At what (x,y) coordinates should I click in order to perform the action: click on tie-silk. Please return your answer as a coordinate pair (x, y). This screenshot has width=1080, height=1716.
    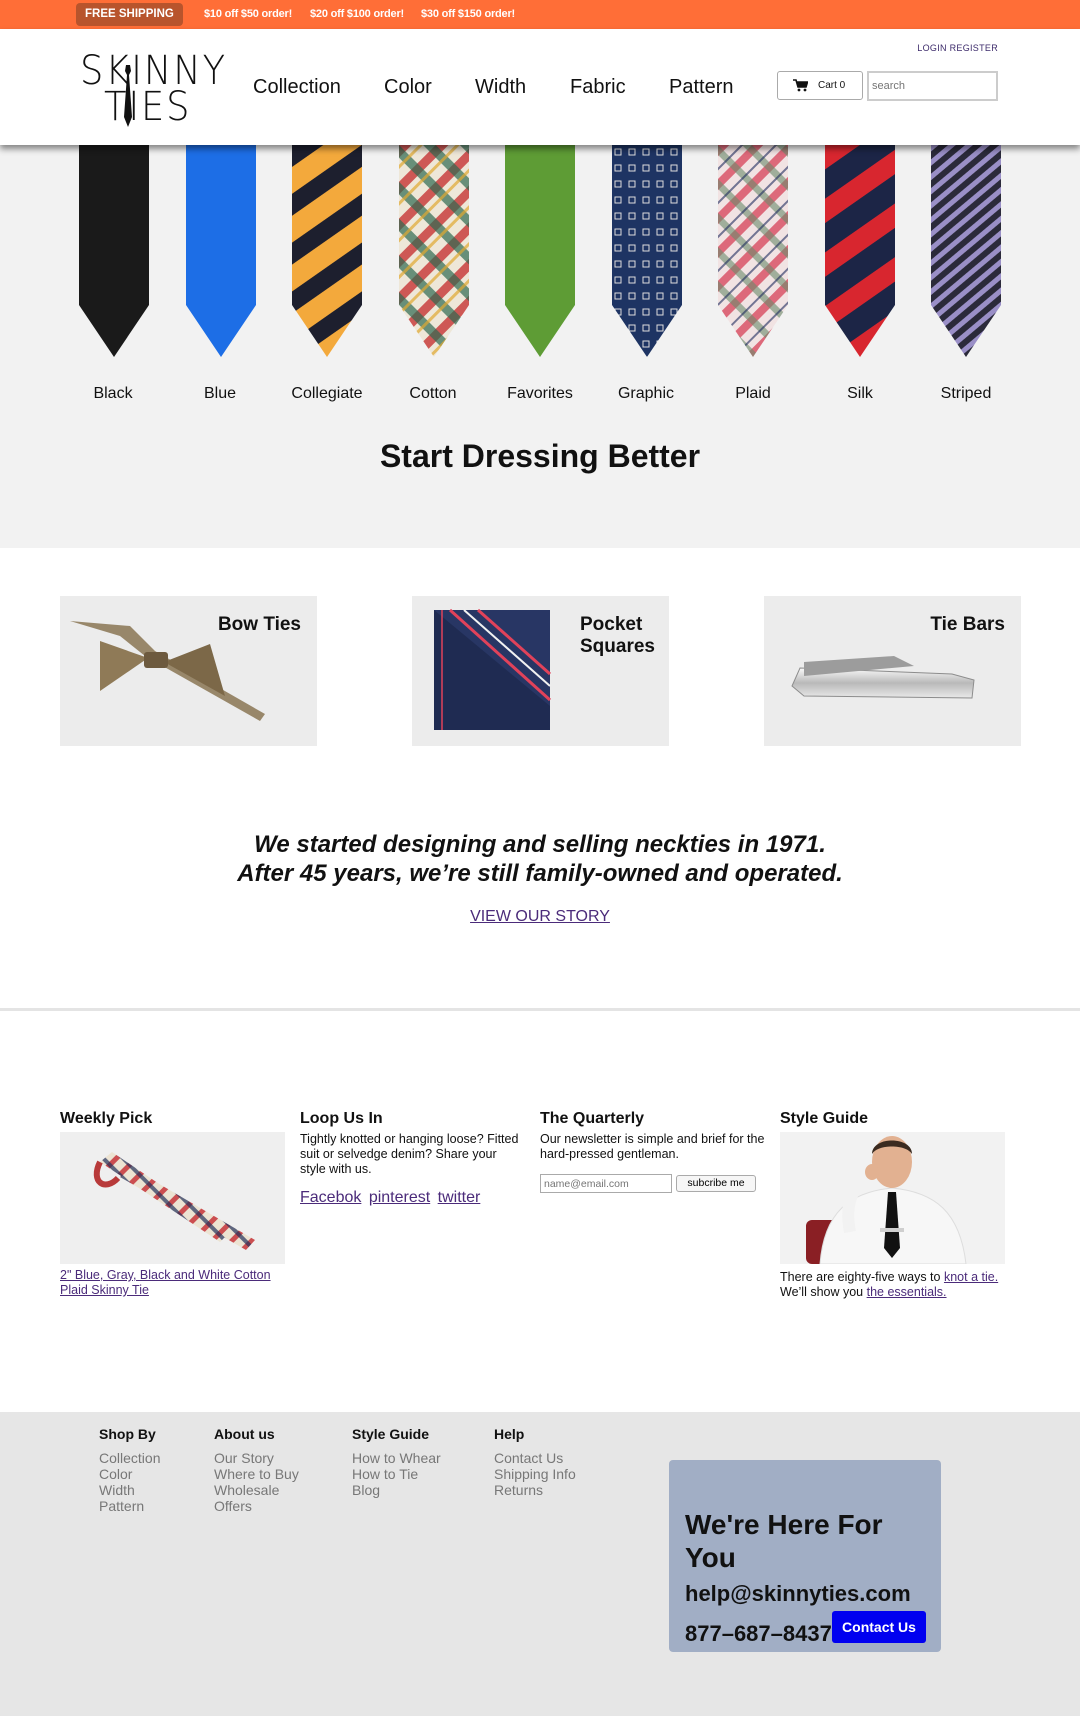
    Looking at the image, I should click on (860, 251).